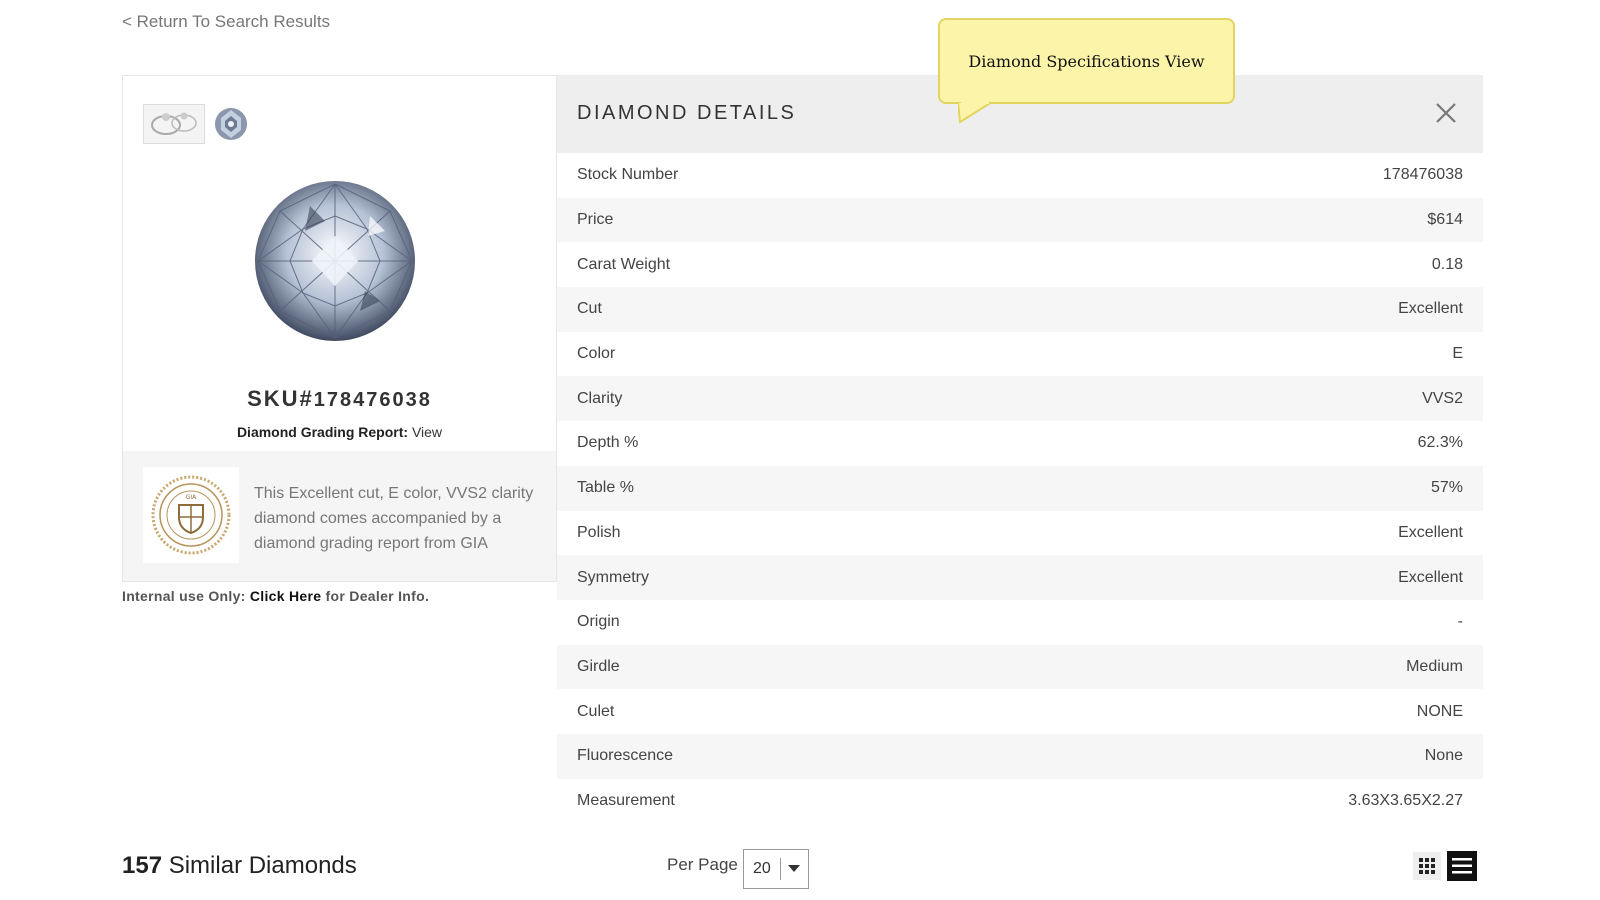  What do you see at coordinates (1446, 113) in the screenshot?
I see `close-icon` at bounding box center [1446, 113].